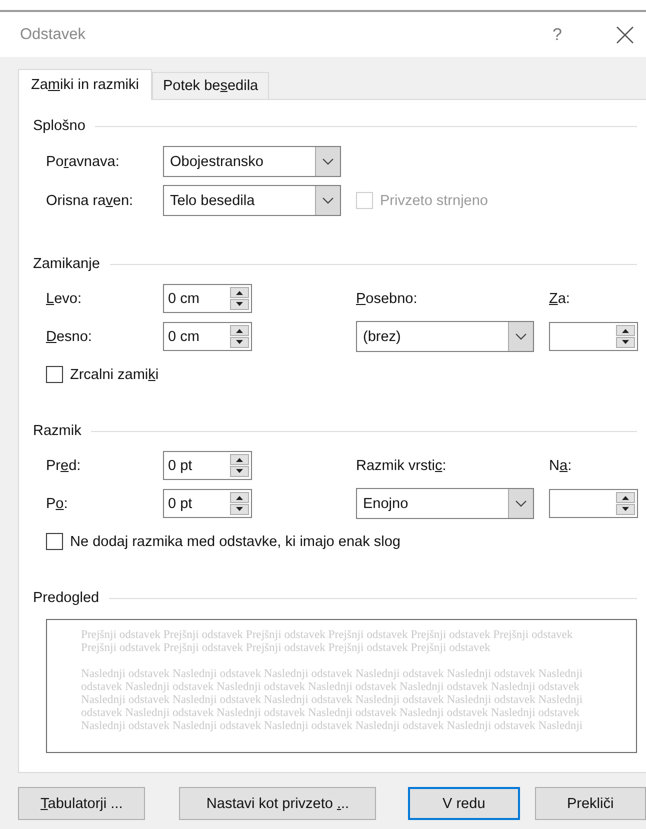 This screenshot has height=829, width=646. I want to click on dropdown: Telo besedila, so click(252, 200).